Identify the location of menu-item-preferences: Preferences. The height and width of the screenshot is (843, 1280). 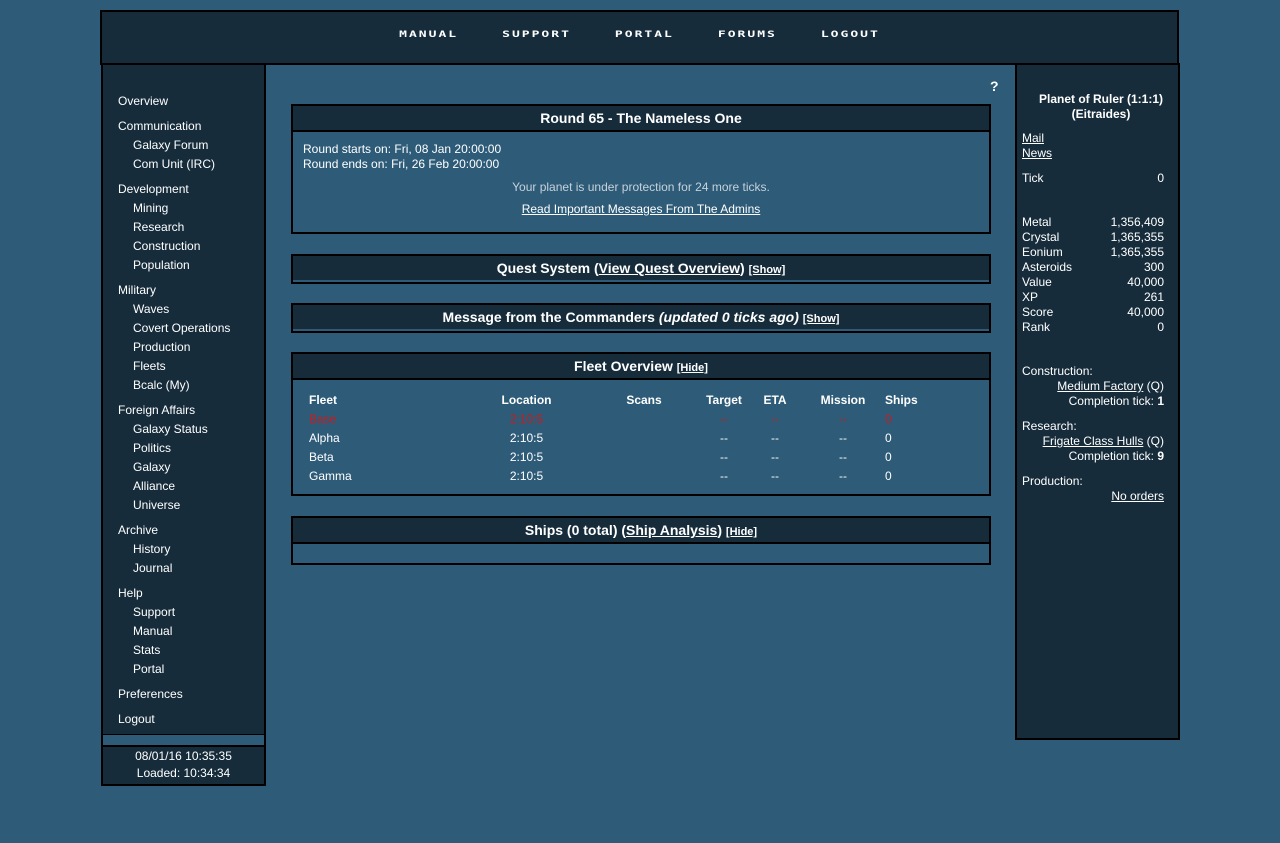
(174, 694).